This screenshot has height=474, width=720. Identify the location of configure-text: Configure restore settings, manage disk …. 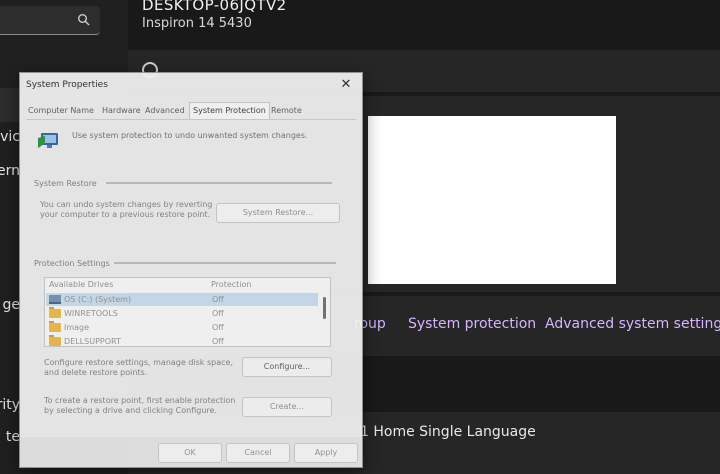
(138, 367).